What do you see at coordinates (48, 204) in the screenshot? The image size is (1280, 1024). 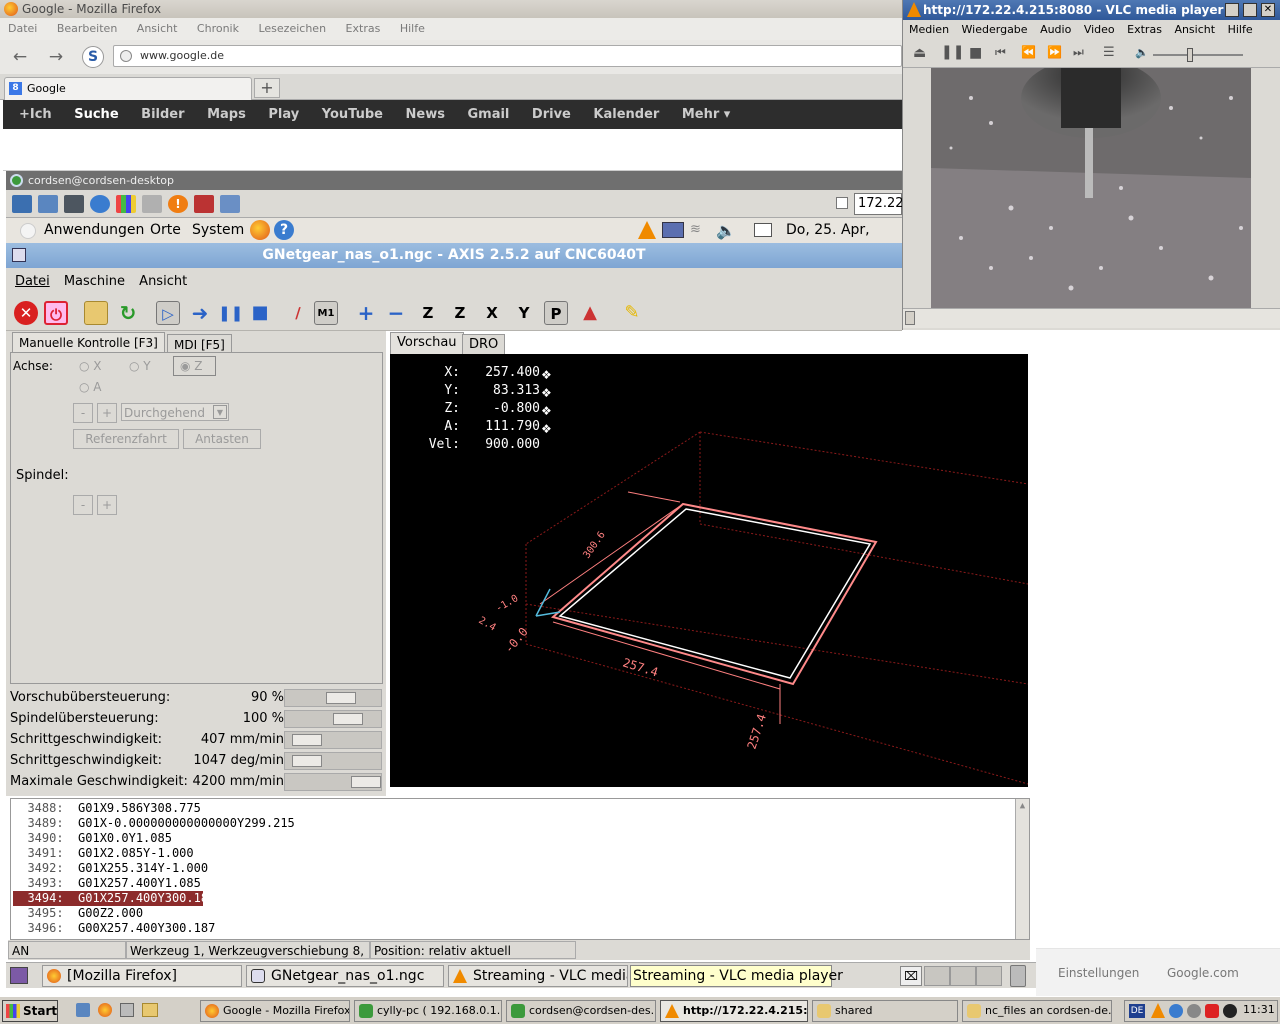 I see `windows-icon` at bounding box center [48, 204].